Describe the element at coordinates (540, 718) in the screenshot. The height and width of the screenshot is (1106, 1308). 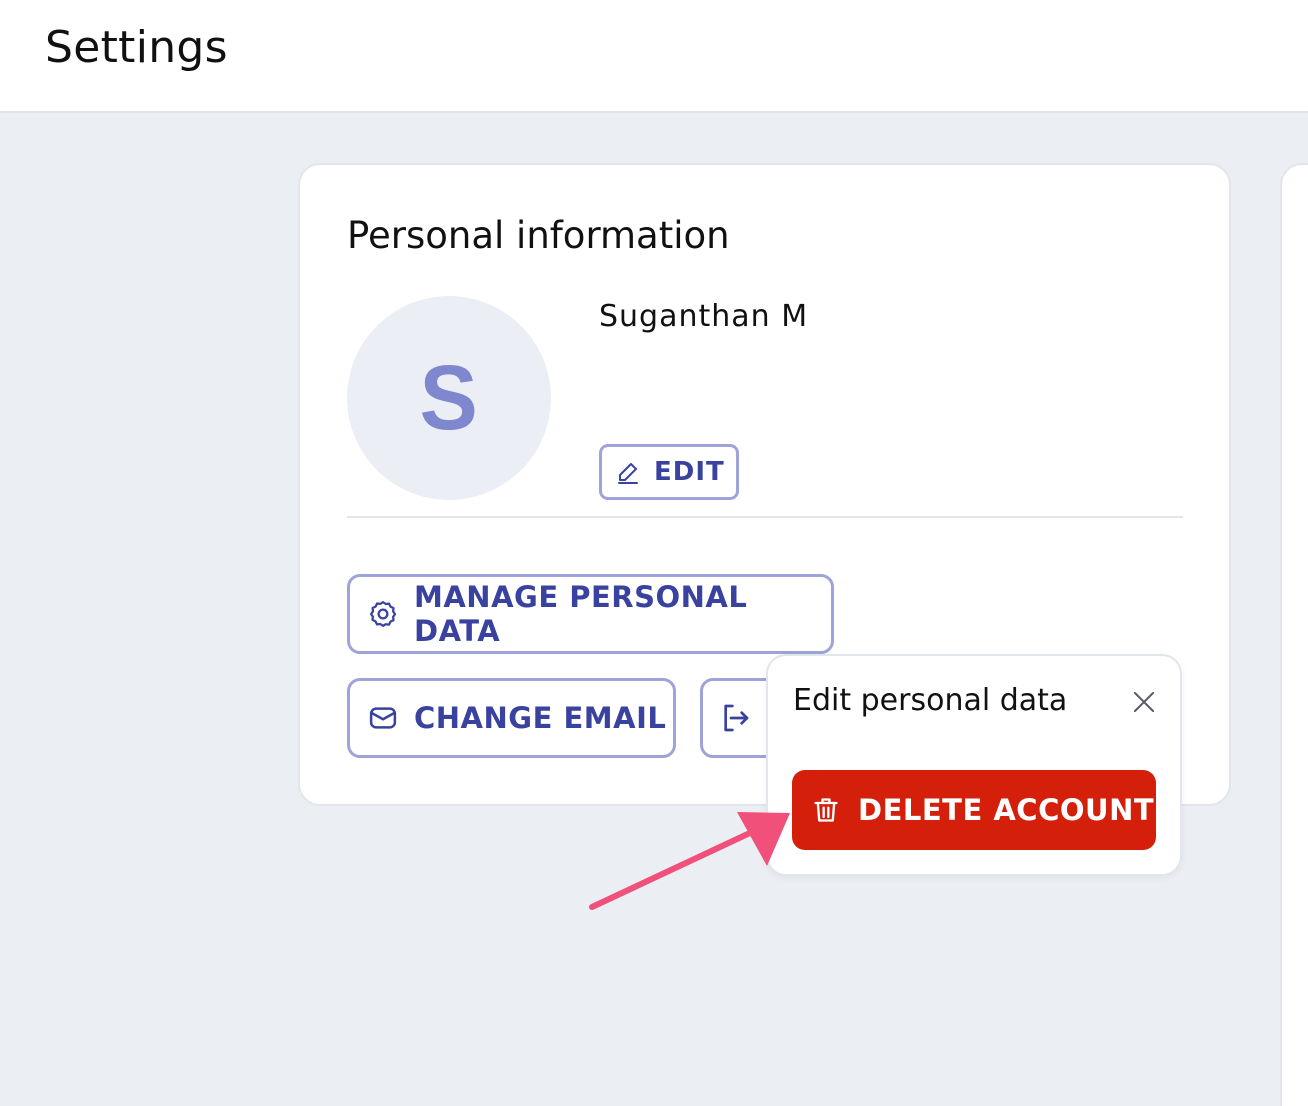
I see `change-email-label: CHANGE EMAIL` at that location.